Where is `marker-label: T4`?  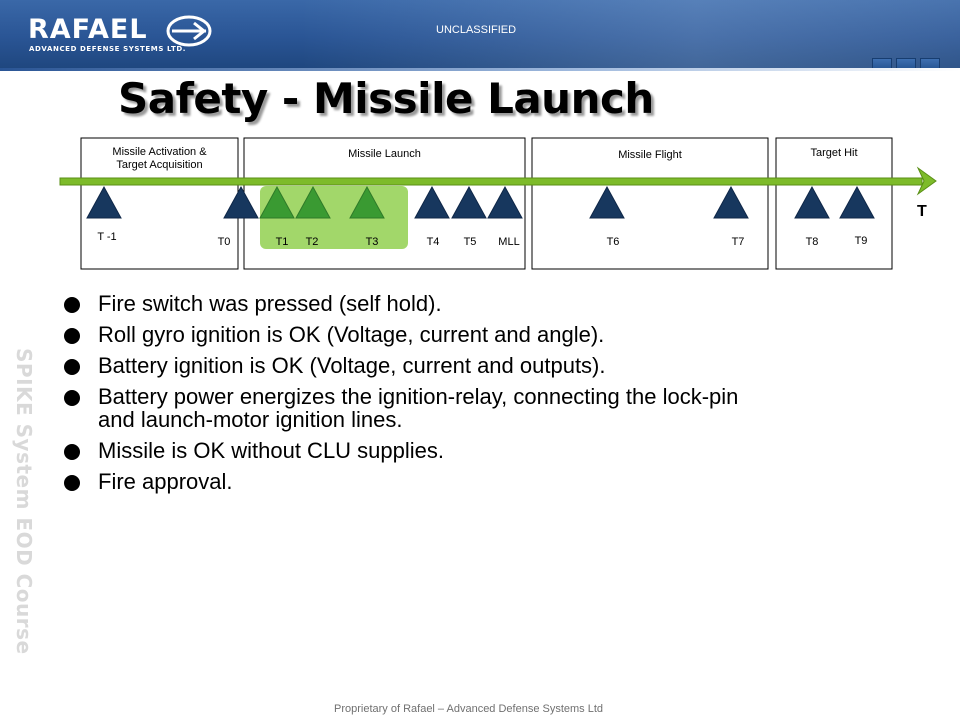
marker-label: T4 is located at coordinates (433, 242).